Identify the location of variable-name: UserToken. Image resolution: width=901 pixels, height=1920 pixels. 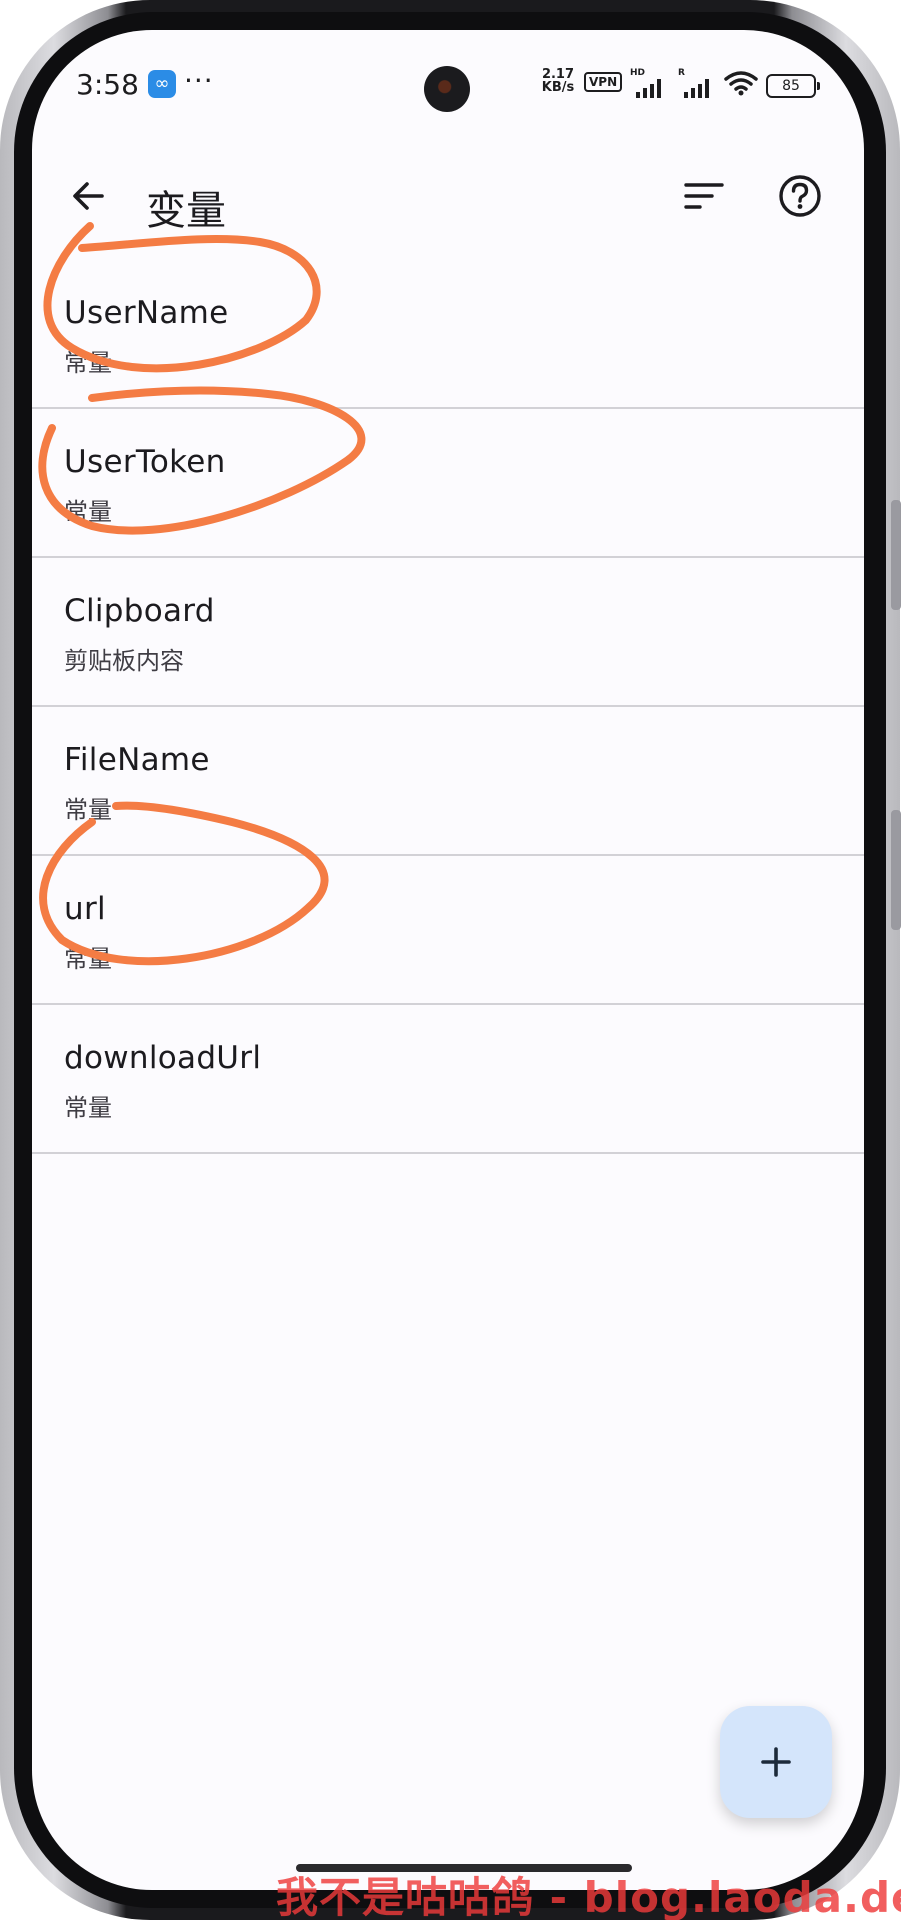
(145, 462).